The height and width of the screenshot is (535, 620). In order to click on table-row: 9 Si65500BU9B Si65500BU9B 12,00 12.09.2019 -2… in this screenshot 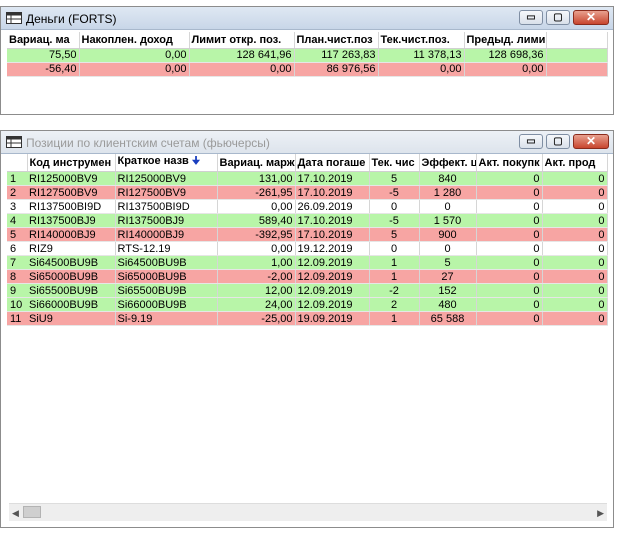, I will do `click(307, 290)`.